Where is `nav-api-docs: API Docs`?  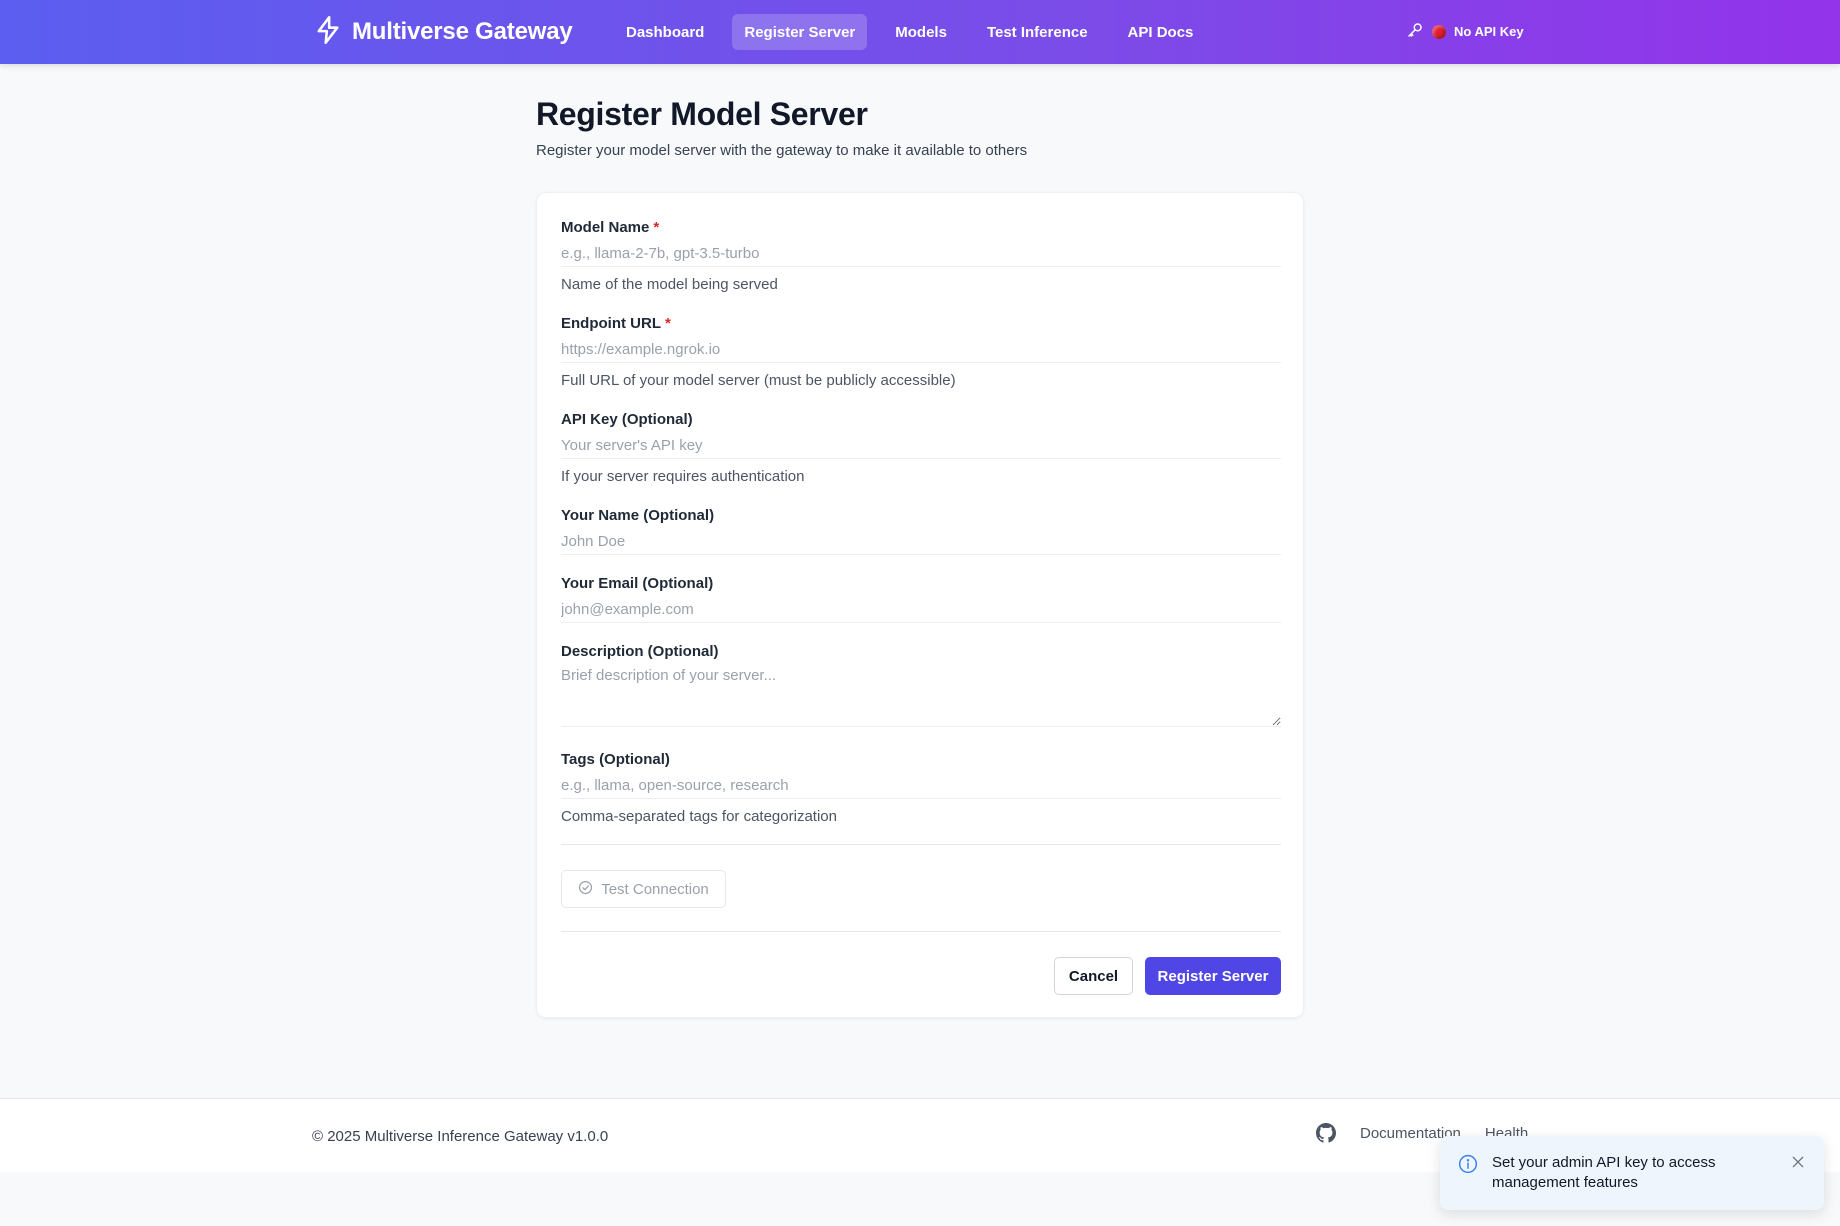
nav-api-docs: API Docs is located at coordinates (1161, 32).